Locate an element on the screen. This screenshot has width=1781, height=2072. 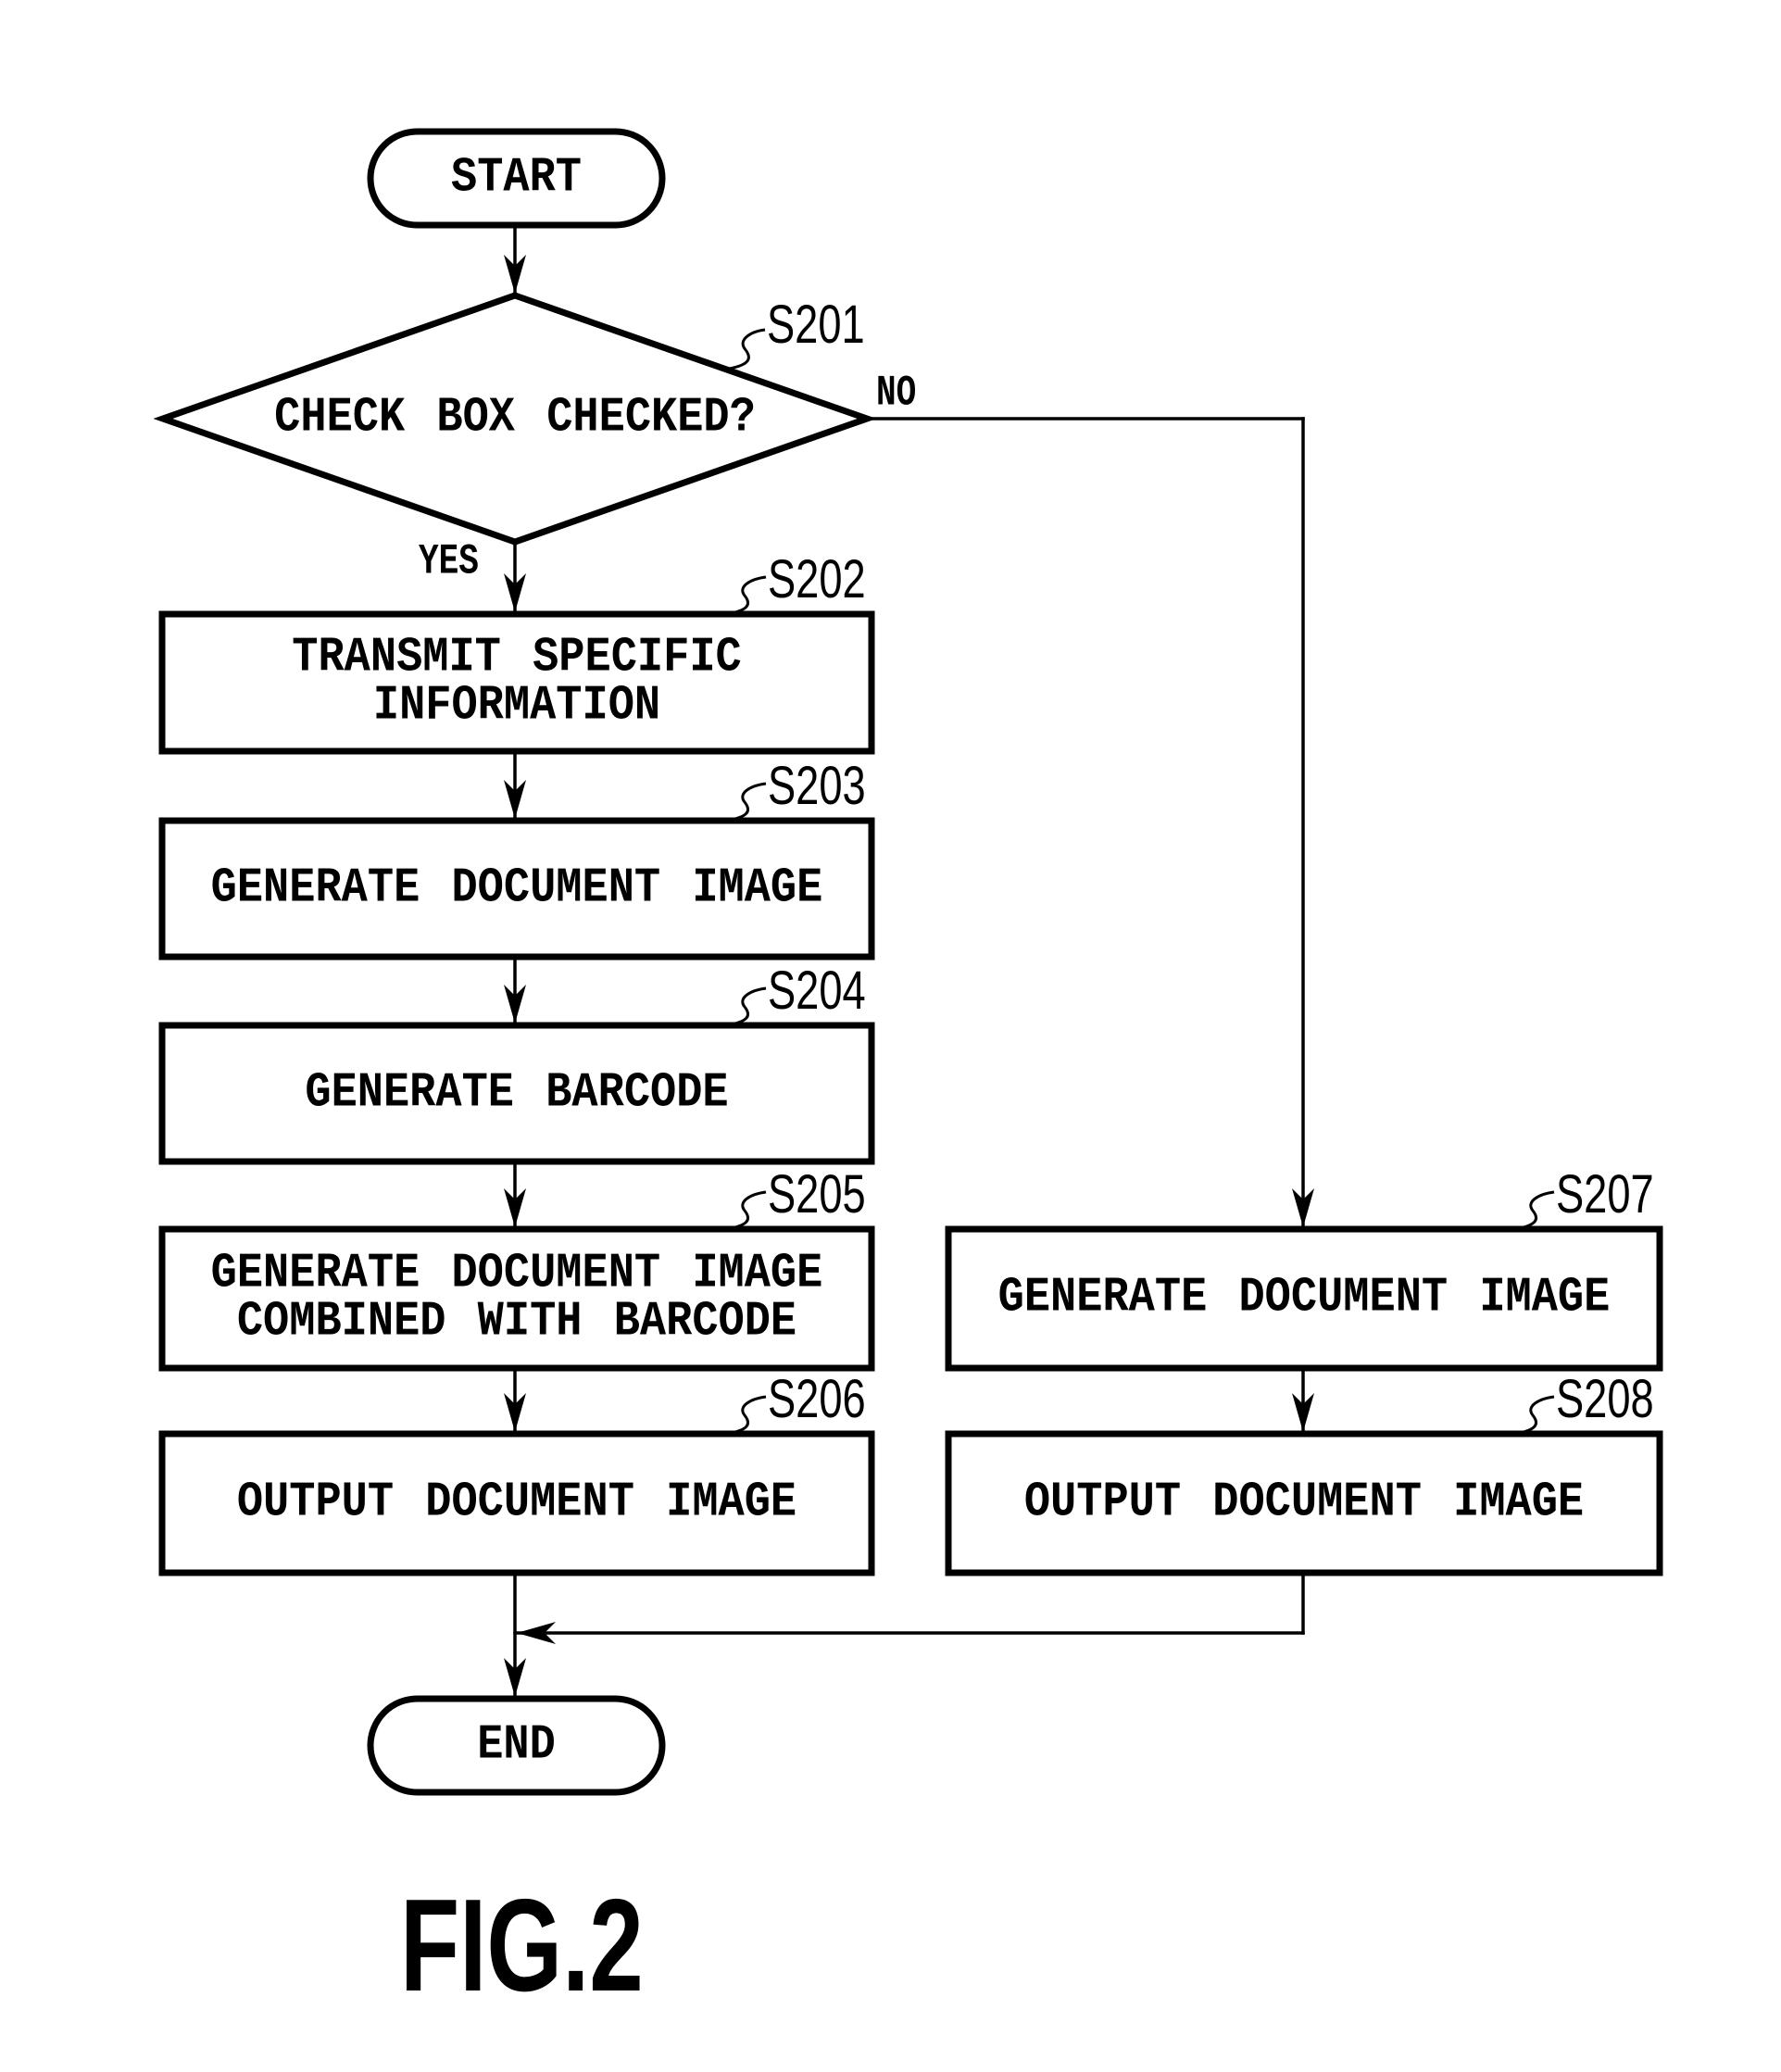
process-s207-label: GENERATE DOCUMENT IMAGE is located at coordinates (1304, 1298).